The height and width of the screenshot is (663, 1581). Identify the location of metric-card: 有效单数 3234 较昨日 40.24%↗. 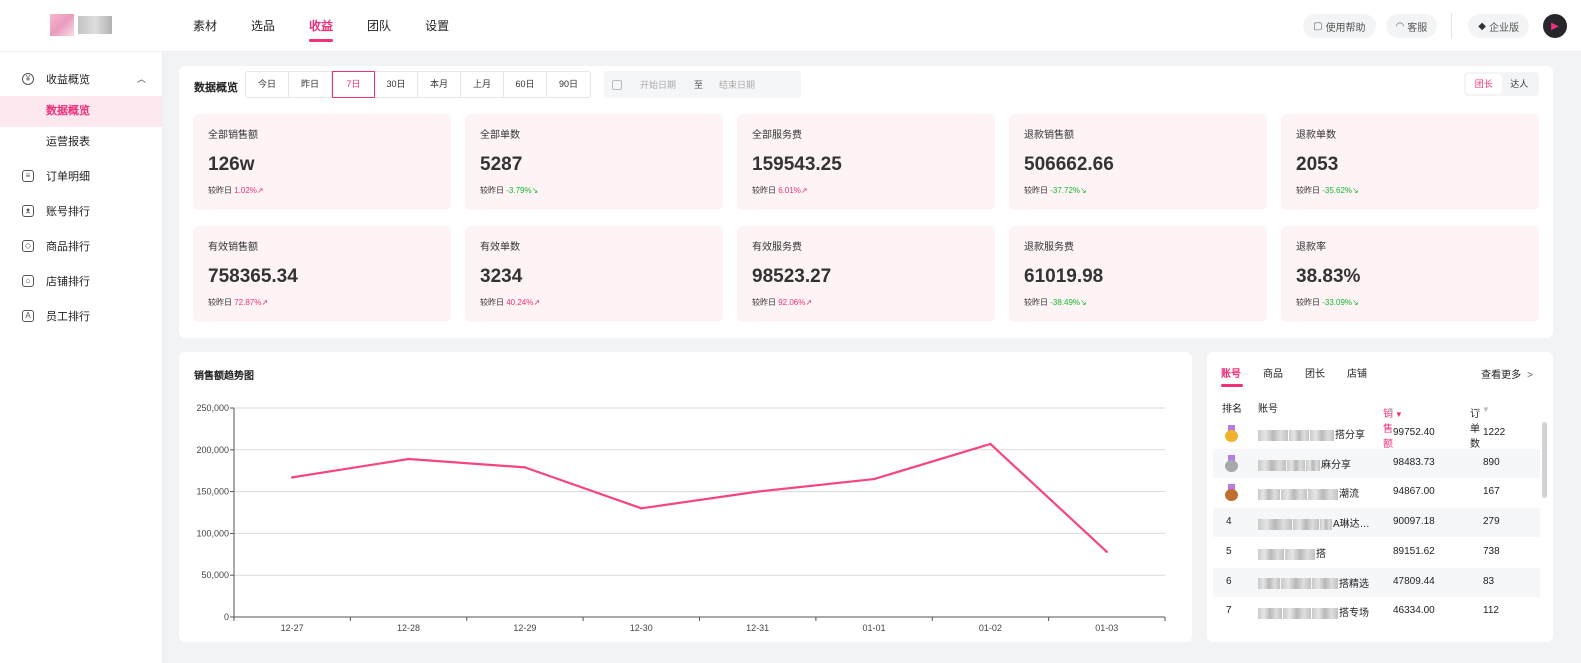
(594, 274).